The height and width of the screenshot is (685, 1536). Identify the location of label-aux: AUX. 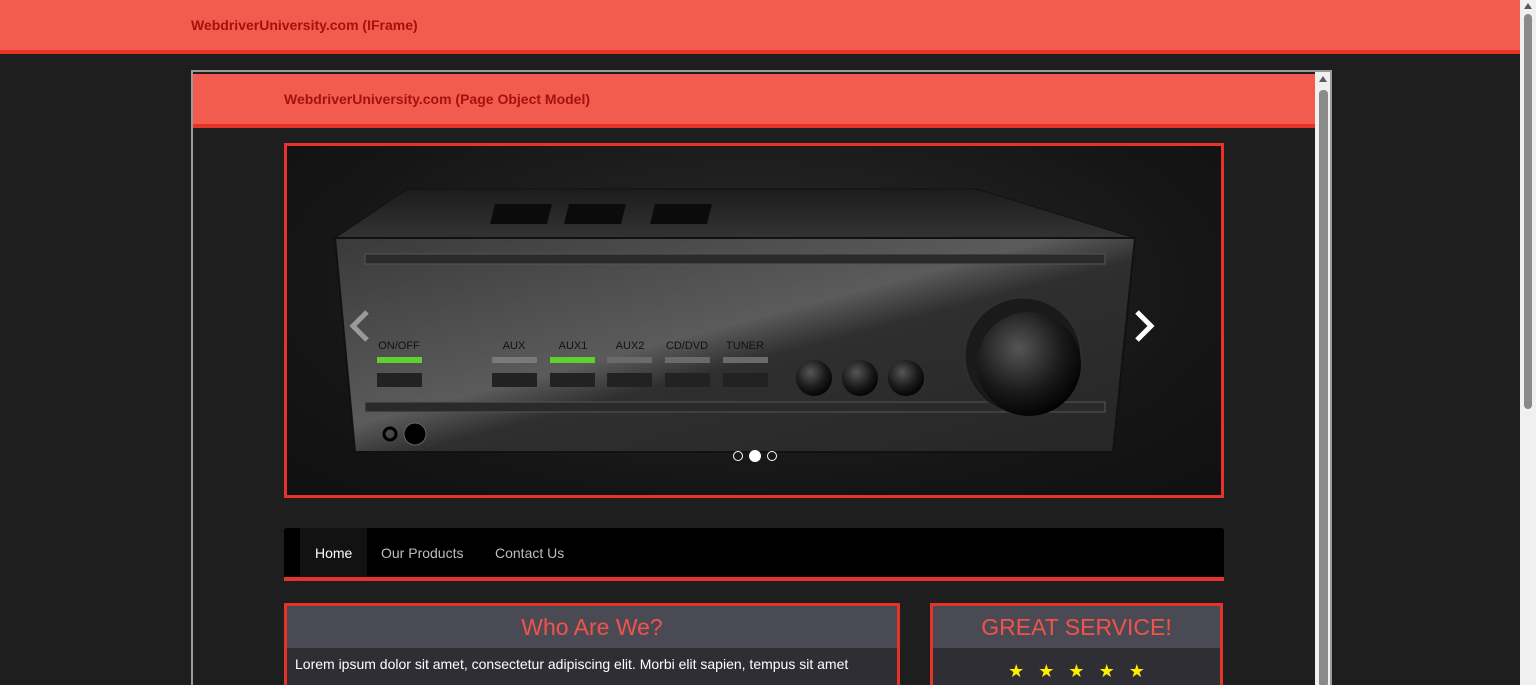
(514, 346).